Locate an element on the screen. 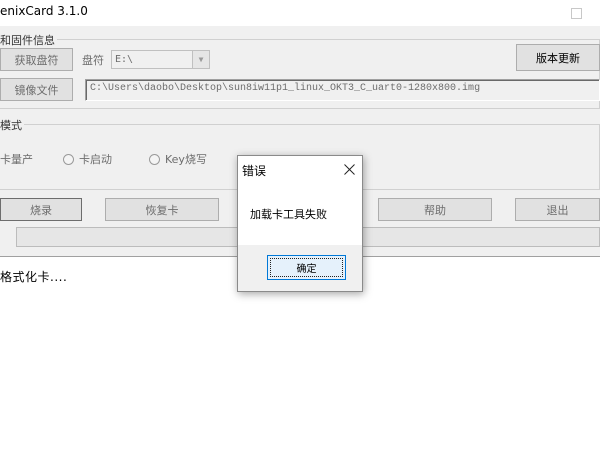 This screenshot has width=600, height=450. error-dialog: 错误 加载卡工具失败 确定 is located at coordinates (300, 223).